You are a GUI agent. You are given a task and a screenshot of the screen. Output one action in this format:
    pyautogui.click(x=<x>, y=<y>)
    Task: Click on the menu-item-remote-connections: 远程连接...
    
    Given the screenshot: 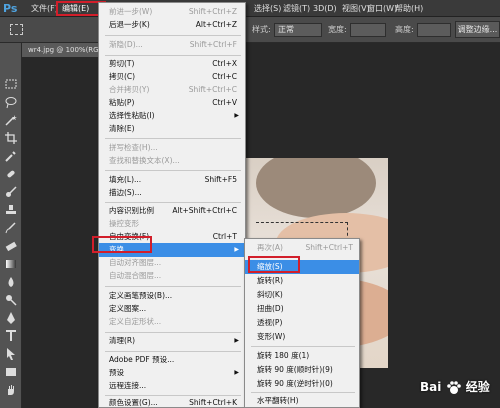 What is the action you would take?
    pyautogui.click(x=172, y=386)
    